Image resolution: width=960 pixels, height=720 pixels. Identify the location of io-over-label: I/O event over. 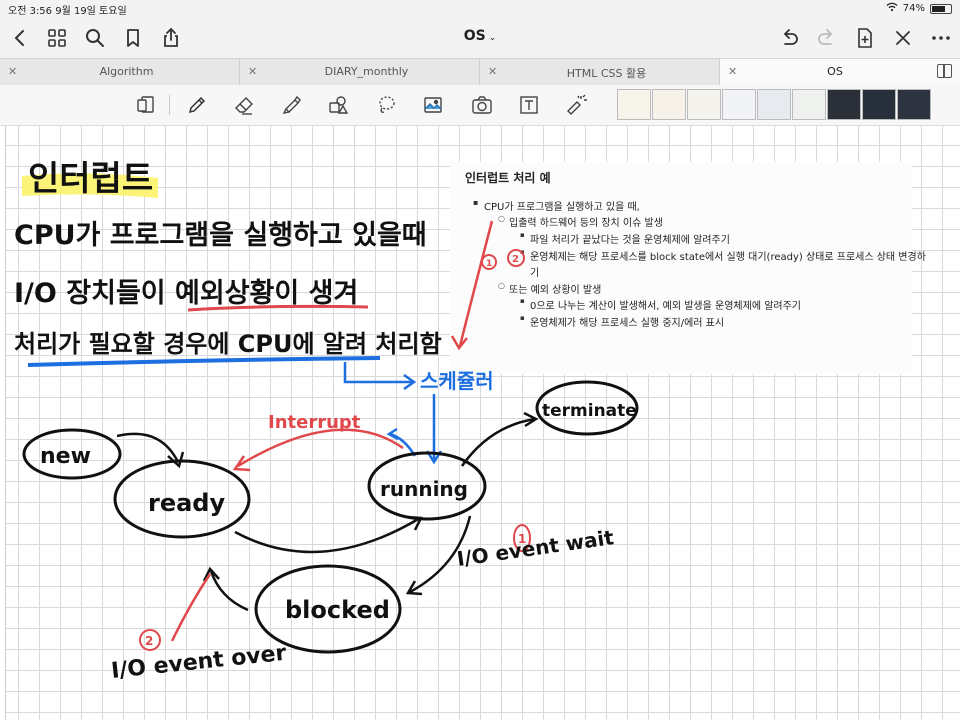
(199, 662).